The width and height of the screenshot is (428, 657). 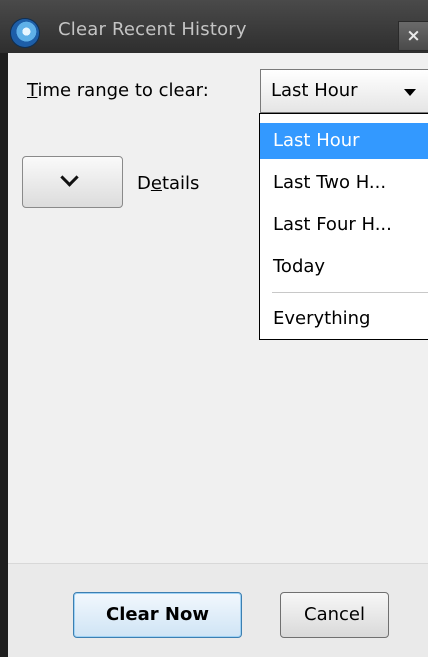 What do you see at coordinates (410, 92) in the screenshot?
I see `dropdown-arrow-icon` at bounding box center [410, 92].